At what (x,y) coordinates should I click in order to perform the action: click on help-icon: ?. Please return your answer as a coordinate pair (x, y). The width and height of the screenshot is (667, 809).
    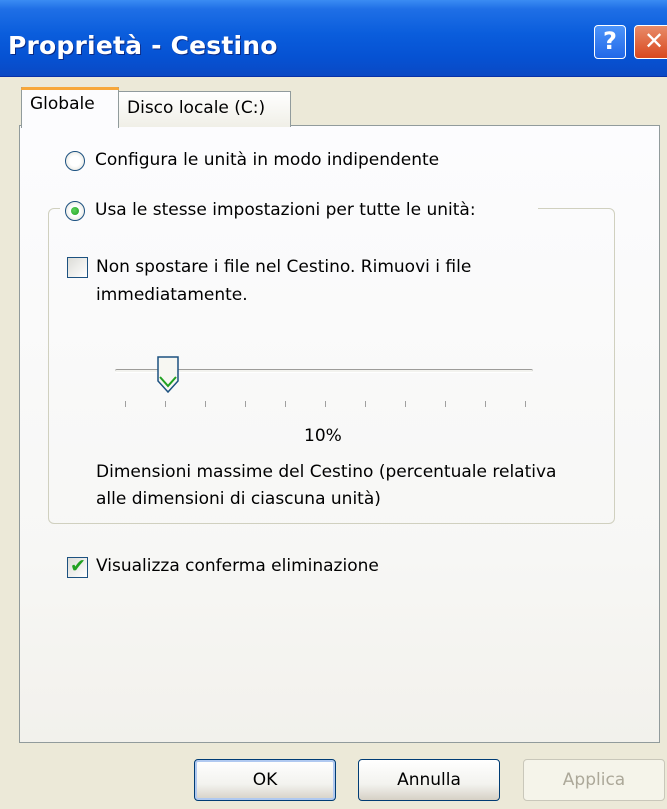
    Looking at the image, I should click on (610, 41).